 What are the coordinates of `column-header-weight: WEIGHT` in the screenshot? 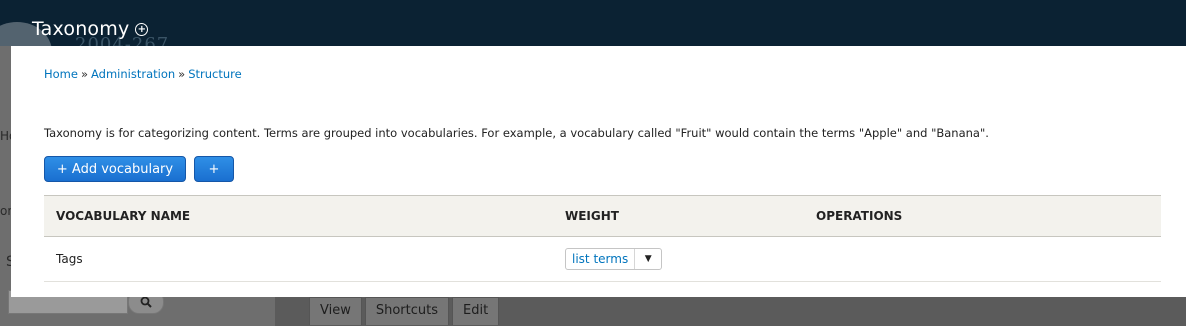 It's located at (678, 216).